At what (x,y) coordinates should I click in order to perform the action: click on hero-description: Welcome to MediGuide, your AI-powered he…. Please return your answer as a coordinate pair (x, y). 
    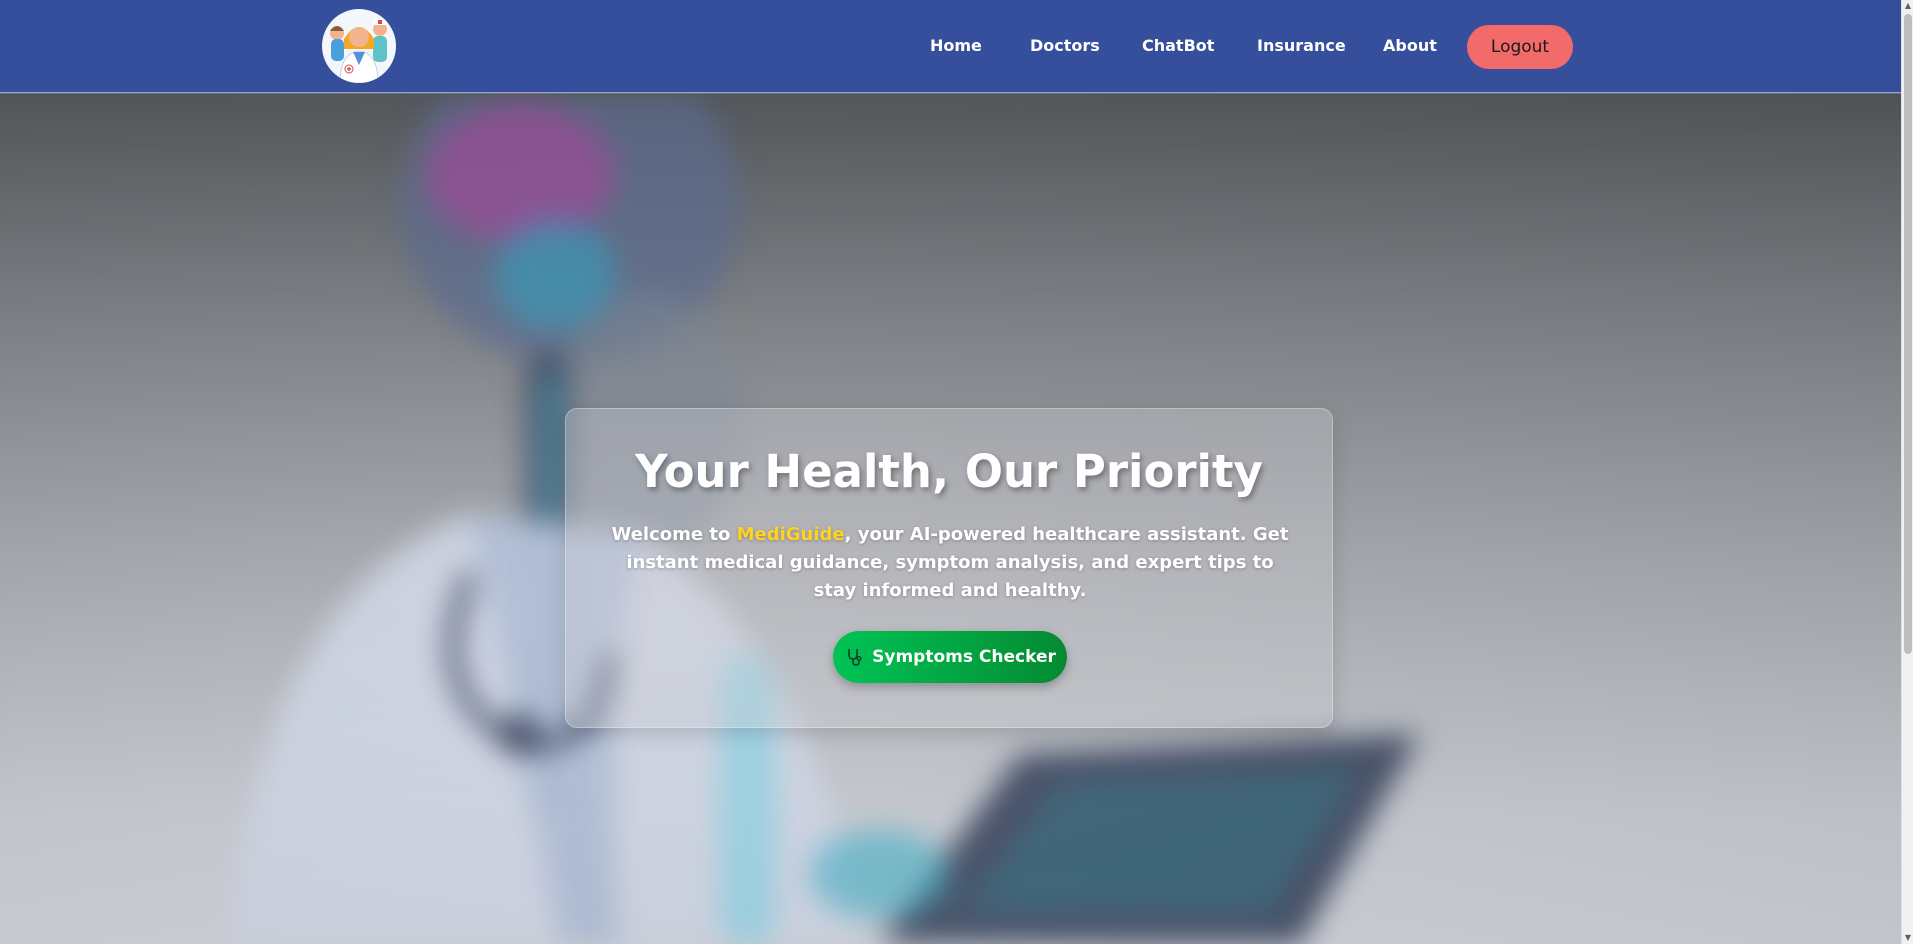
    Looking at the image, I should click on (950, 563).